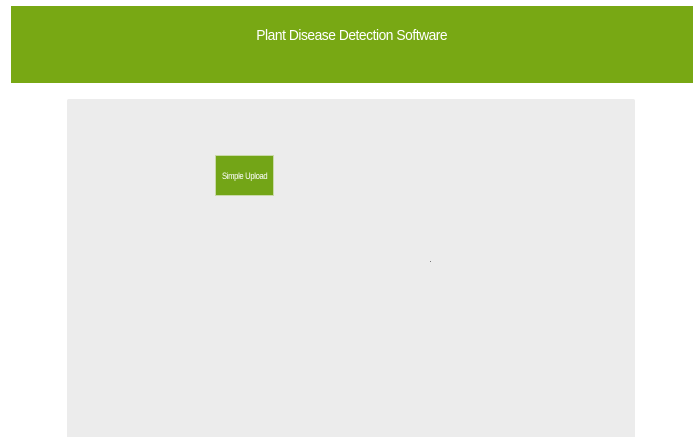  I want to click on simple-upload-label: Simple Upload, so click(244, 175).